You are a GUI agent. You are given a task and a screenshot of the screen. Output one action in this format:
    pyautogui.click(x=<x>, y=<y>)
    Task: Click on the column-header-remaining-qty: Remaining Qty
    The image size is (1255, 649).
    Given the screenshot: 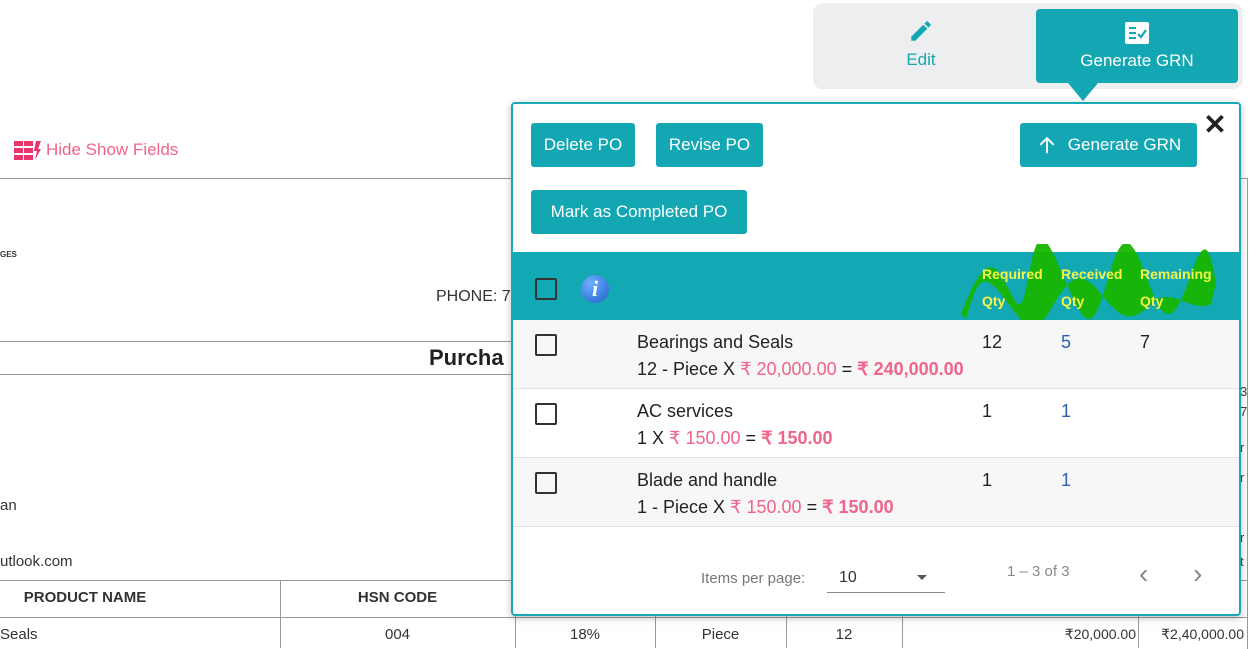 What is the action you would take?
    pyautogui.click(x=1176, y=288)
    